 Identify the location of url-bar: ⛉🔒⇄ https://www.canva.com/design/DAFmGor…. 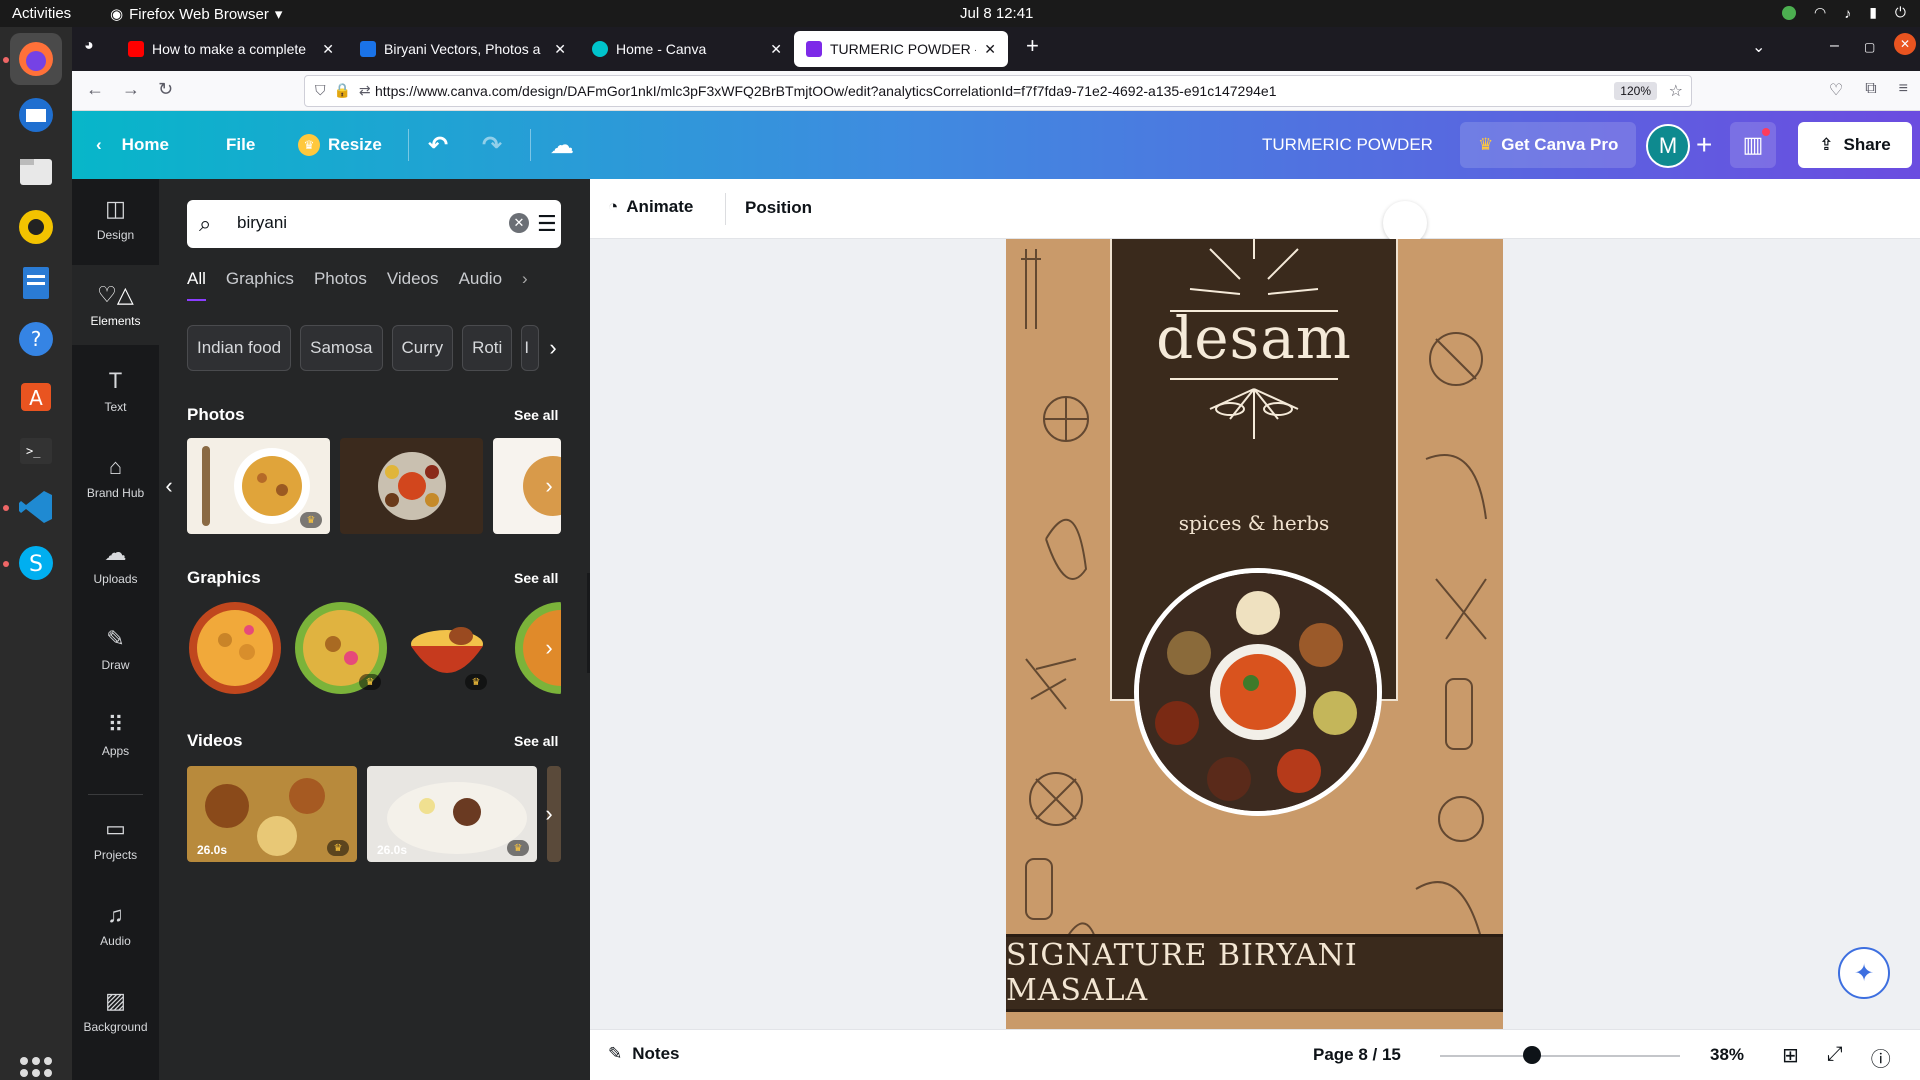
(998, 91).